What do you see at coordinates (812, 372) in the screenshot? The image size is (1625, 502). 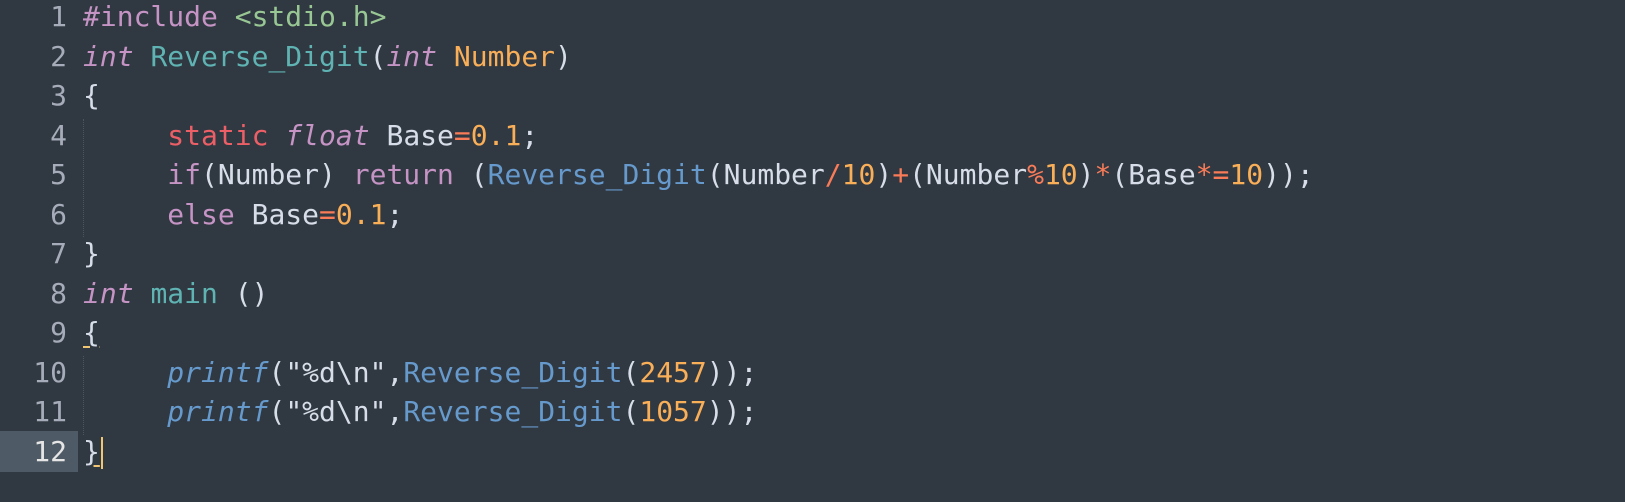 I see `code-line: 10 printf("%d\n",Reverse_Digit(2457));` at bounding box center [812, 372].